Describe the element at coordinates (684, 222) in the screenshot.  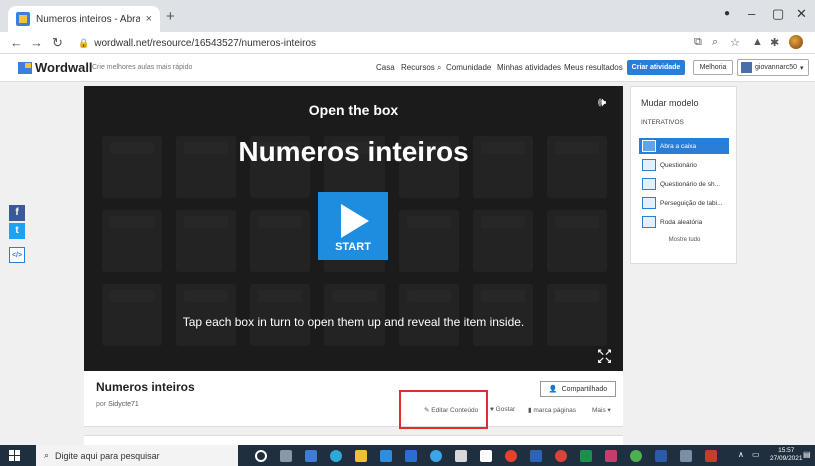
I see `template-random-wheel: Roda aleatória` at that location.